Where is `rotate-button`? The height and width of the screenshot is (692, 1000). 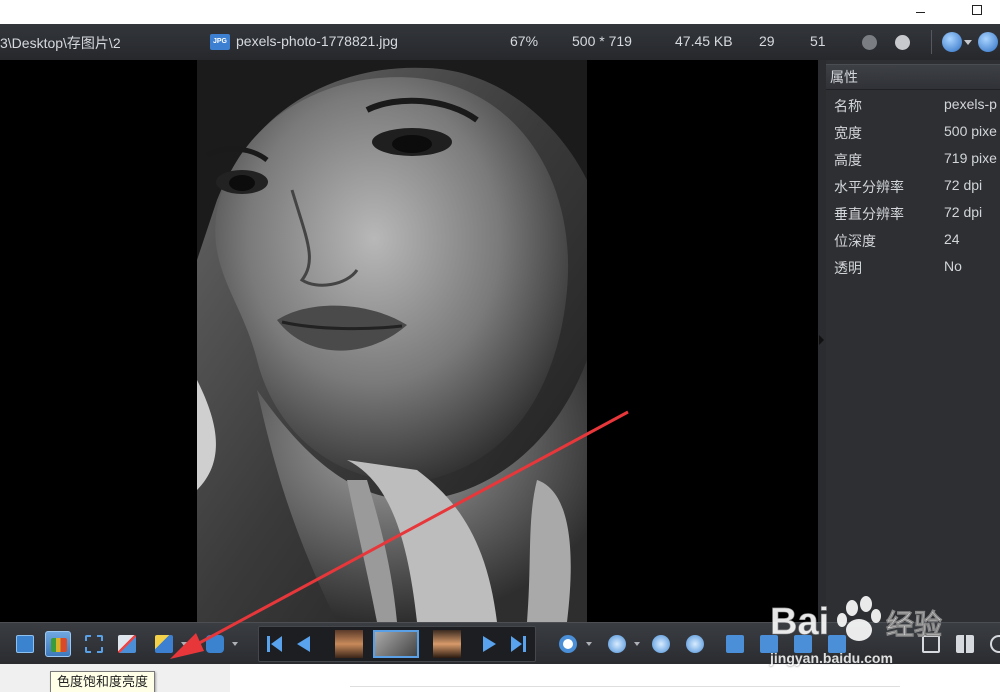 rotate-button is located at coordinates (568, 644).